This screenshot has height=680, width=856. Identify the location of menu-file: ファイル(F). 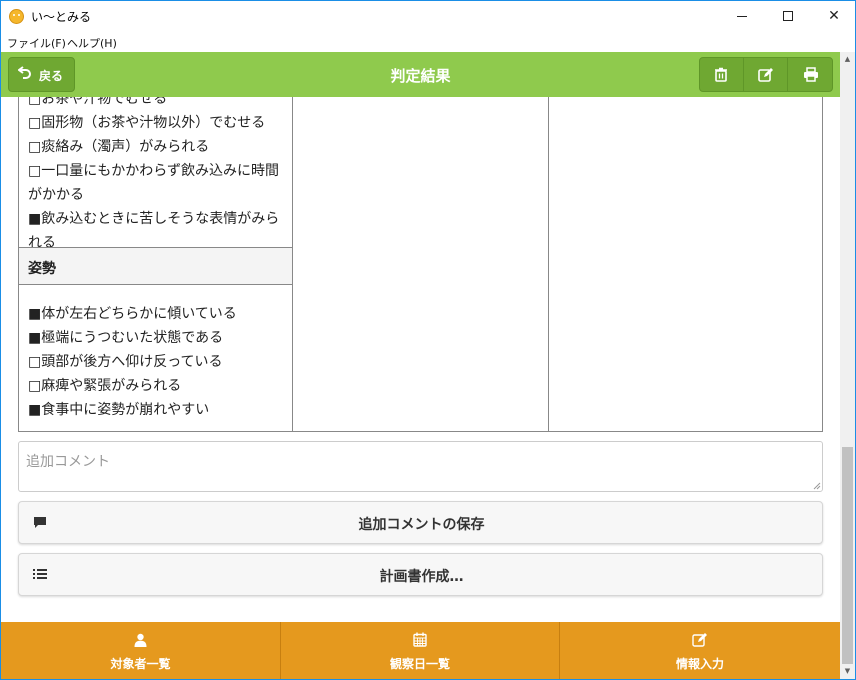
(36, 43).